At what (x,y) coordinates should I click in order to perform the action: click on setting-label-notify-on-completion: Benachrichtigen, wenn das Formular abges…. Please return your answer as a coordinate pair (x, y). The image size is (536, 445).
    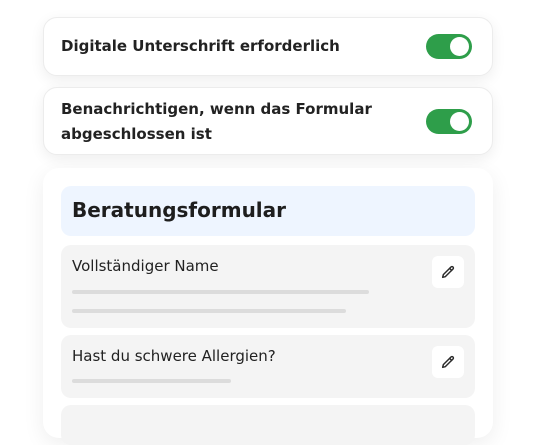
    Looking at the image, I should click on (216, 121).